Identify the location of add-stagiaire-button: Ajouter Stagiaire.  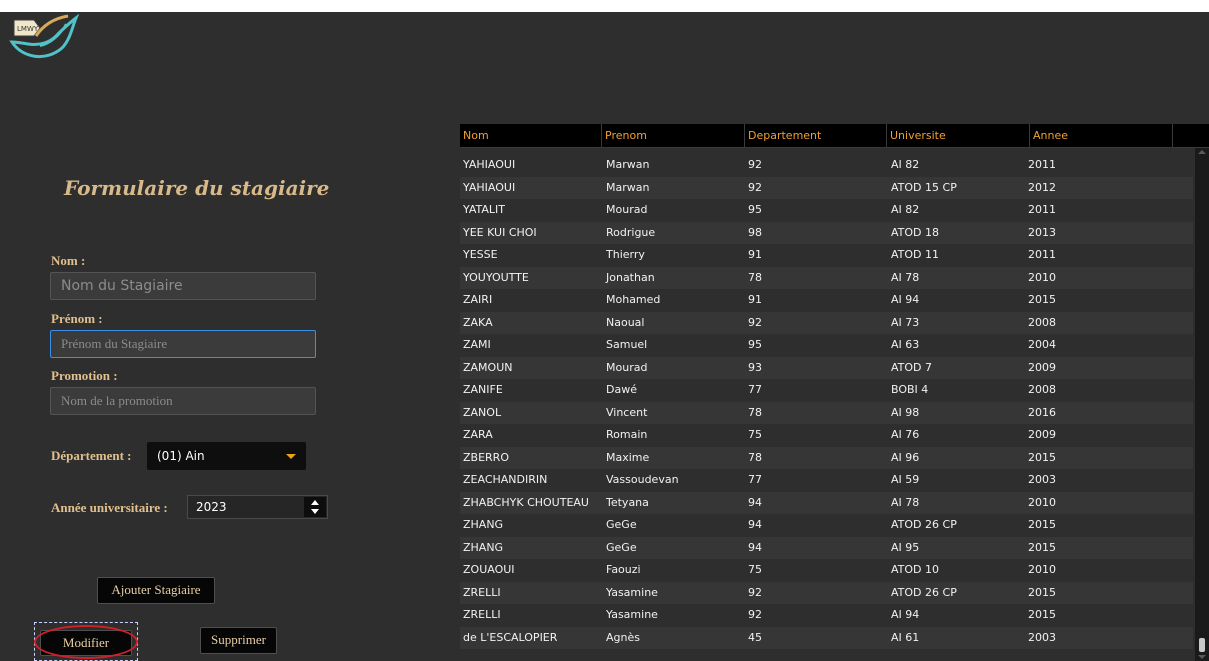
(156, 590).